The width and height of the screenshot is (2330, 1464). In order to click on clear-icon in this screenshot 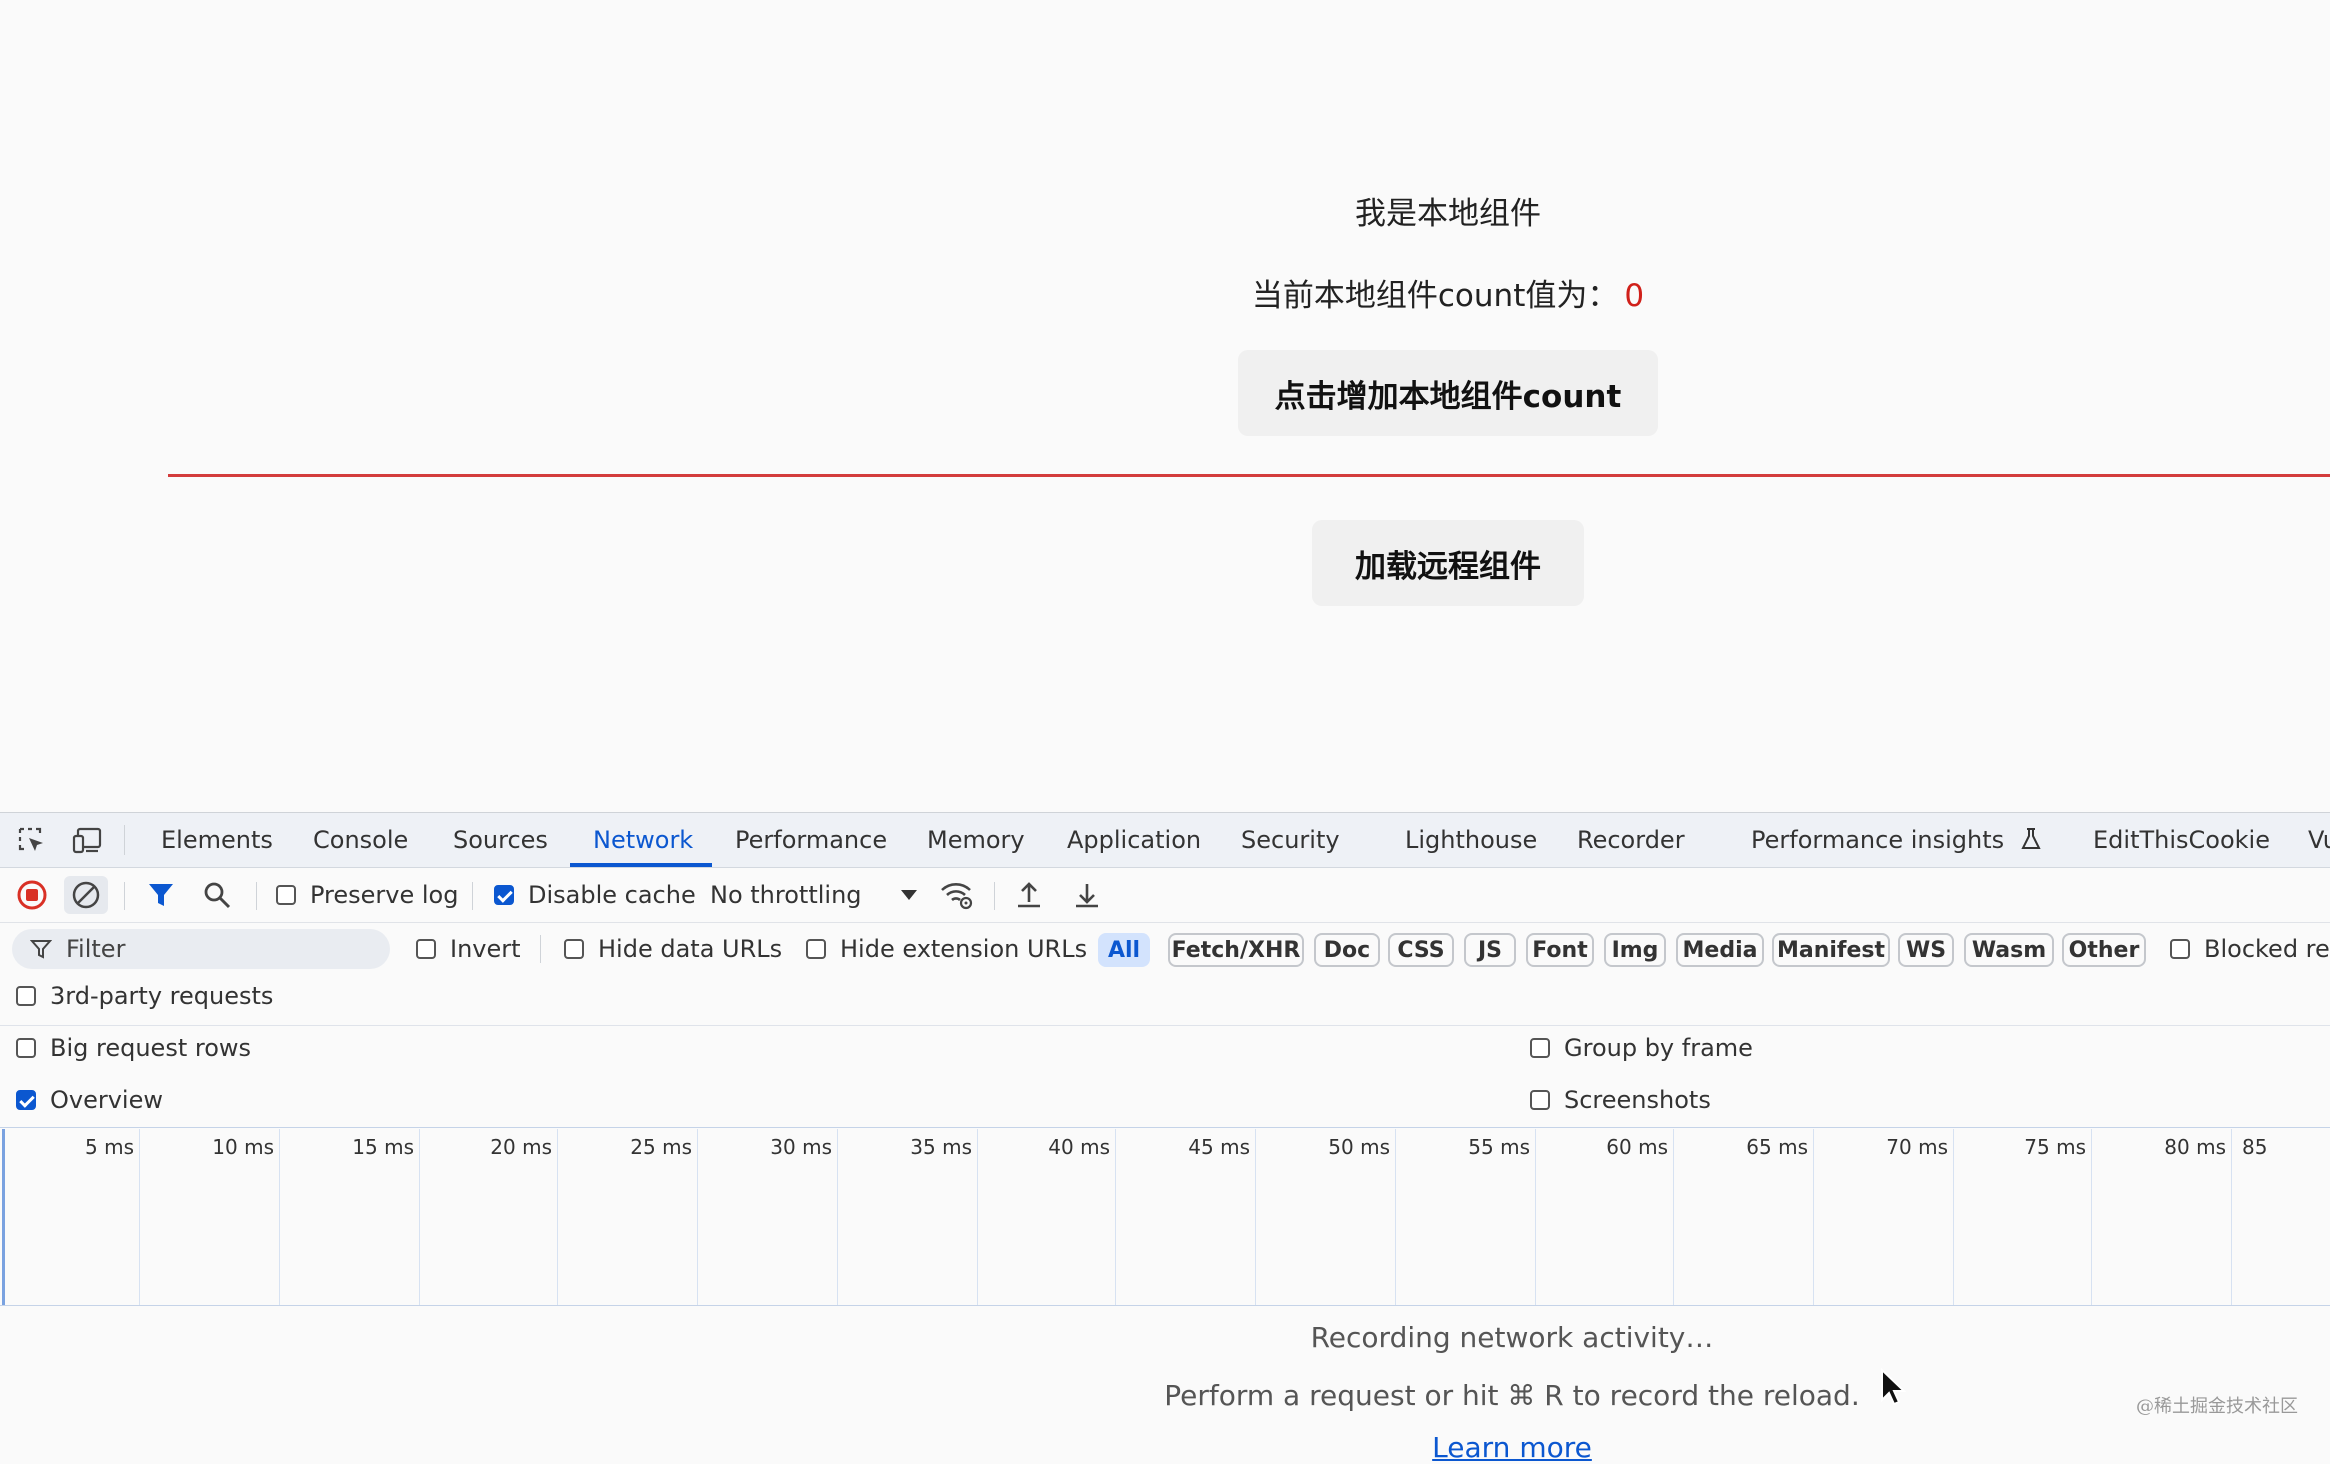, I will do `click(86, 895)`.